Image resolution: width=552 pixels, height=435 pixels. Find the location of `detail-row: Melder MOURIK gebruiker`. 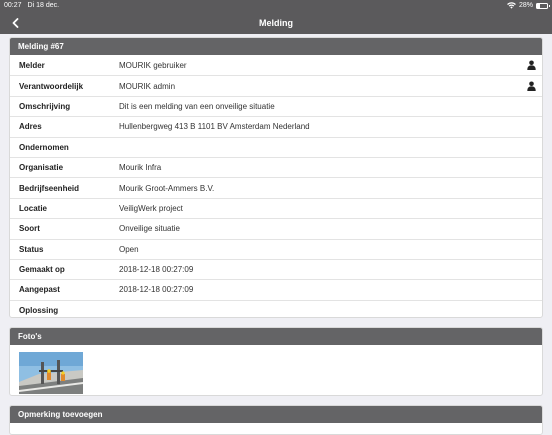

detail-row: Melder MOURIK gebruiker is located at coordinates (276, 65).